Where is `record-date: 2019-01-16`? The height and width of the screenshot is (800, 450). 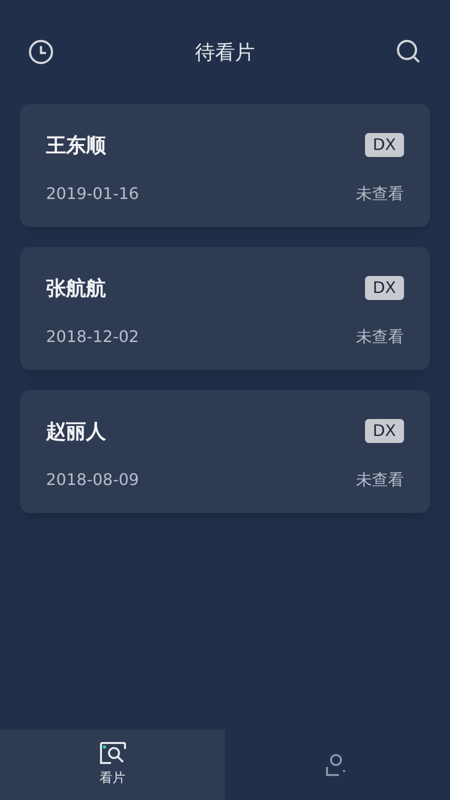
record-date: 2019-01-16 is located at coordinates (92, 194).